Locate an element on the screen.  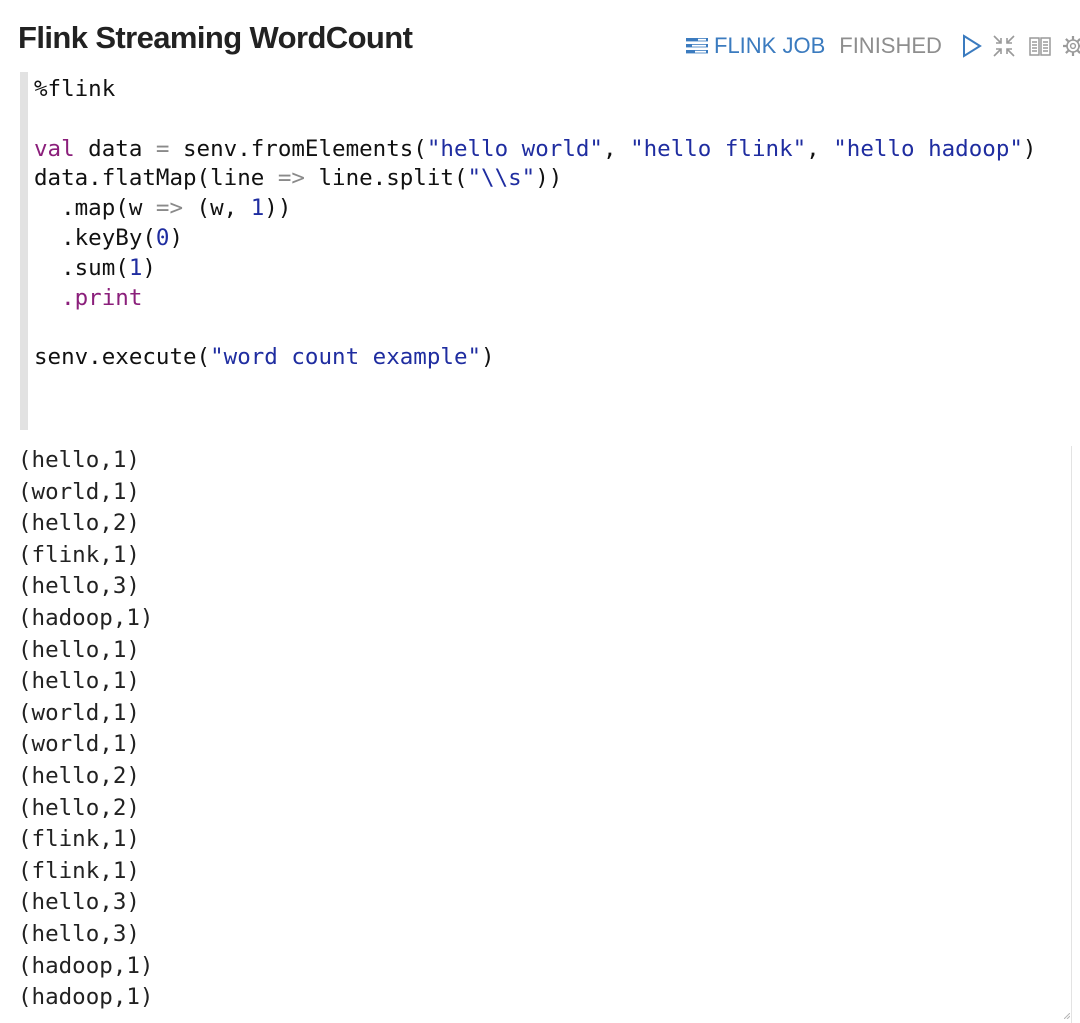
run-button is located at coordinates (972, 46).